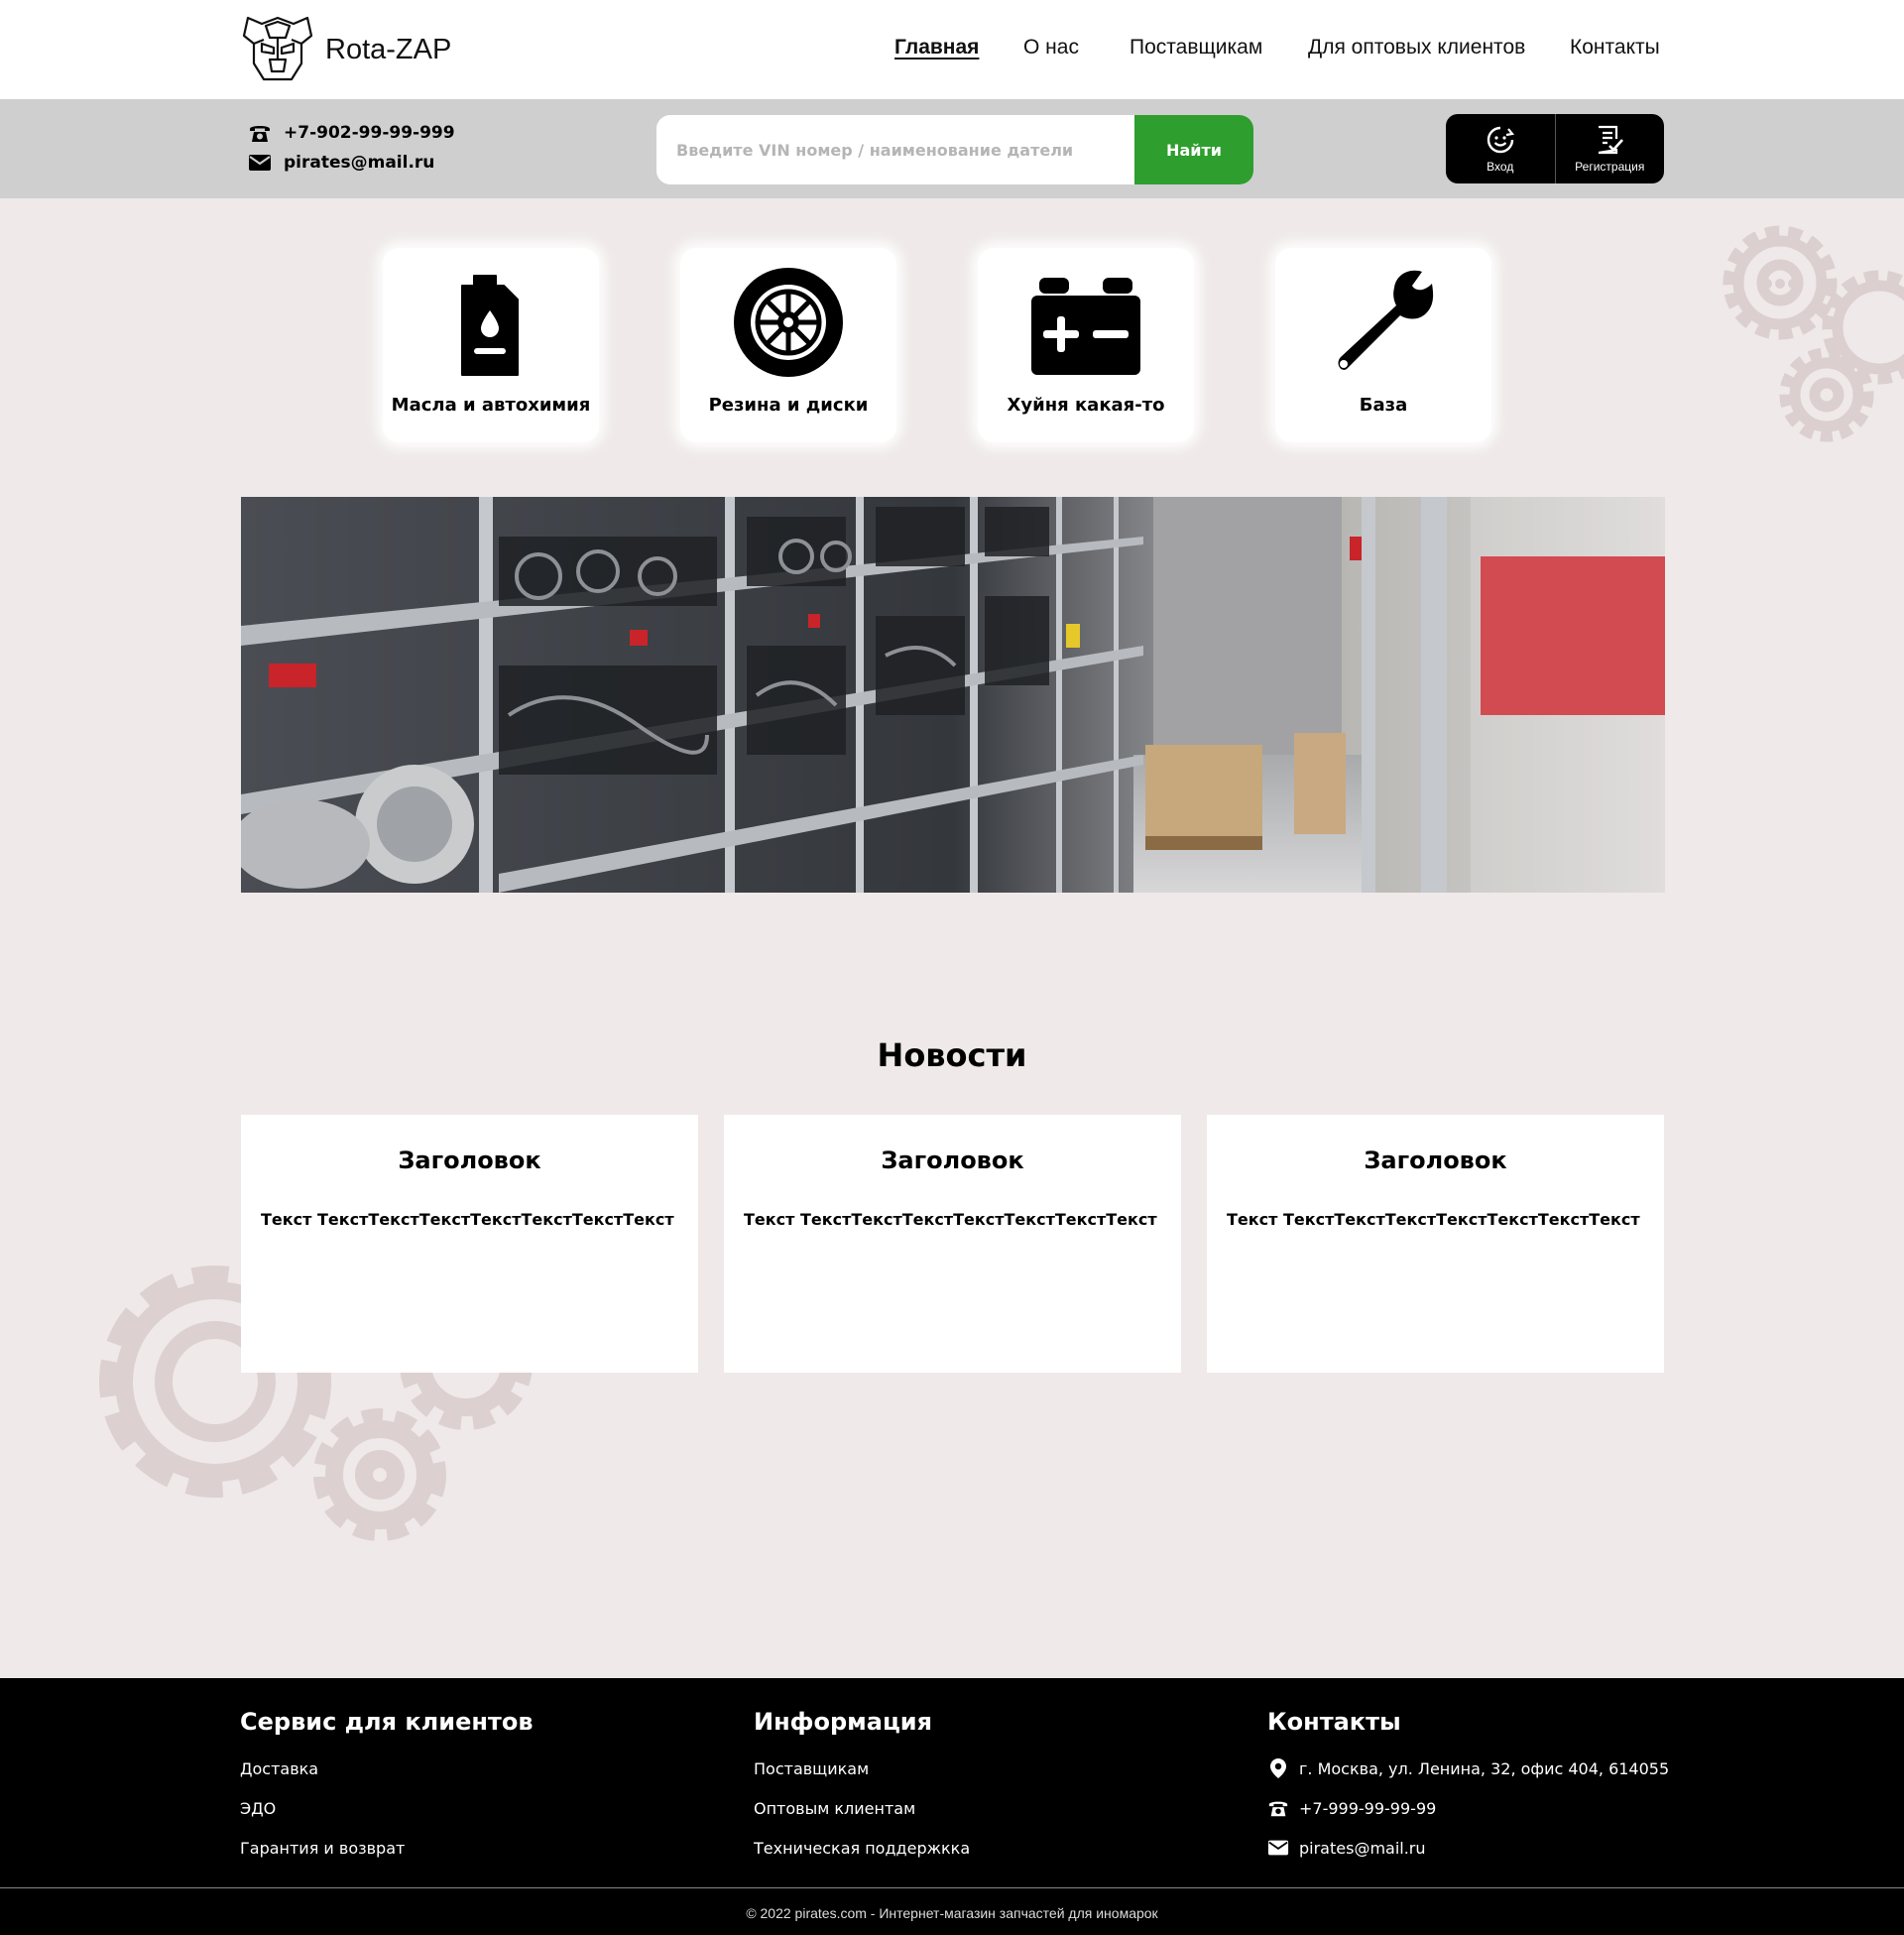  What do you see at coordinates (1278, 1768) in the screenshot?
I see `location-pin-icon` at bounding box center [1278, 1768].